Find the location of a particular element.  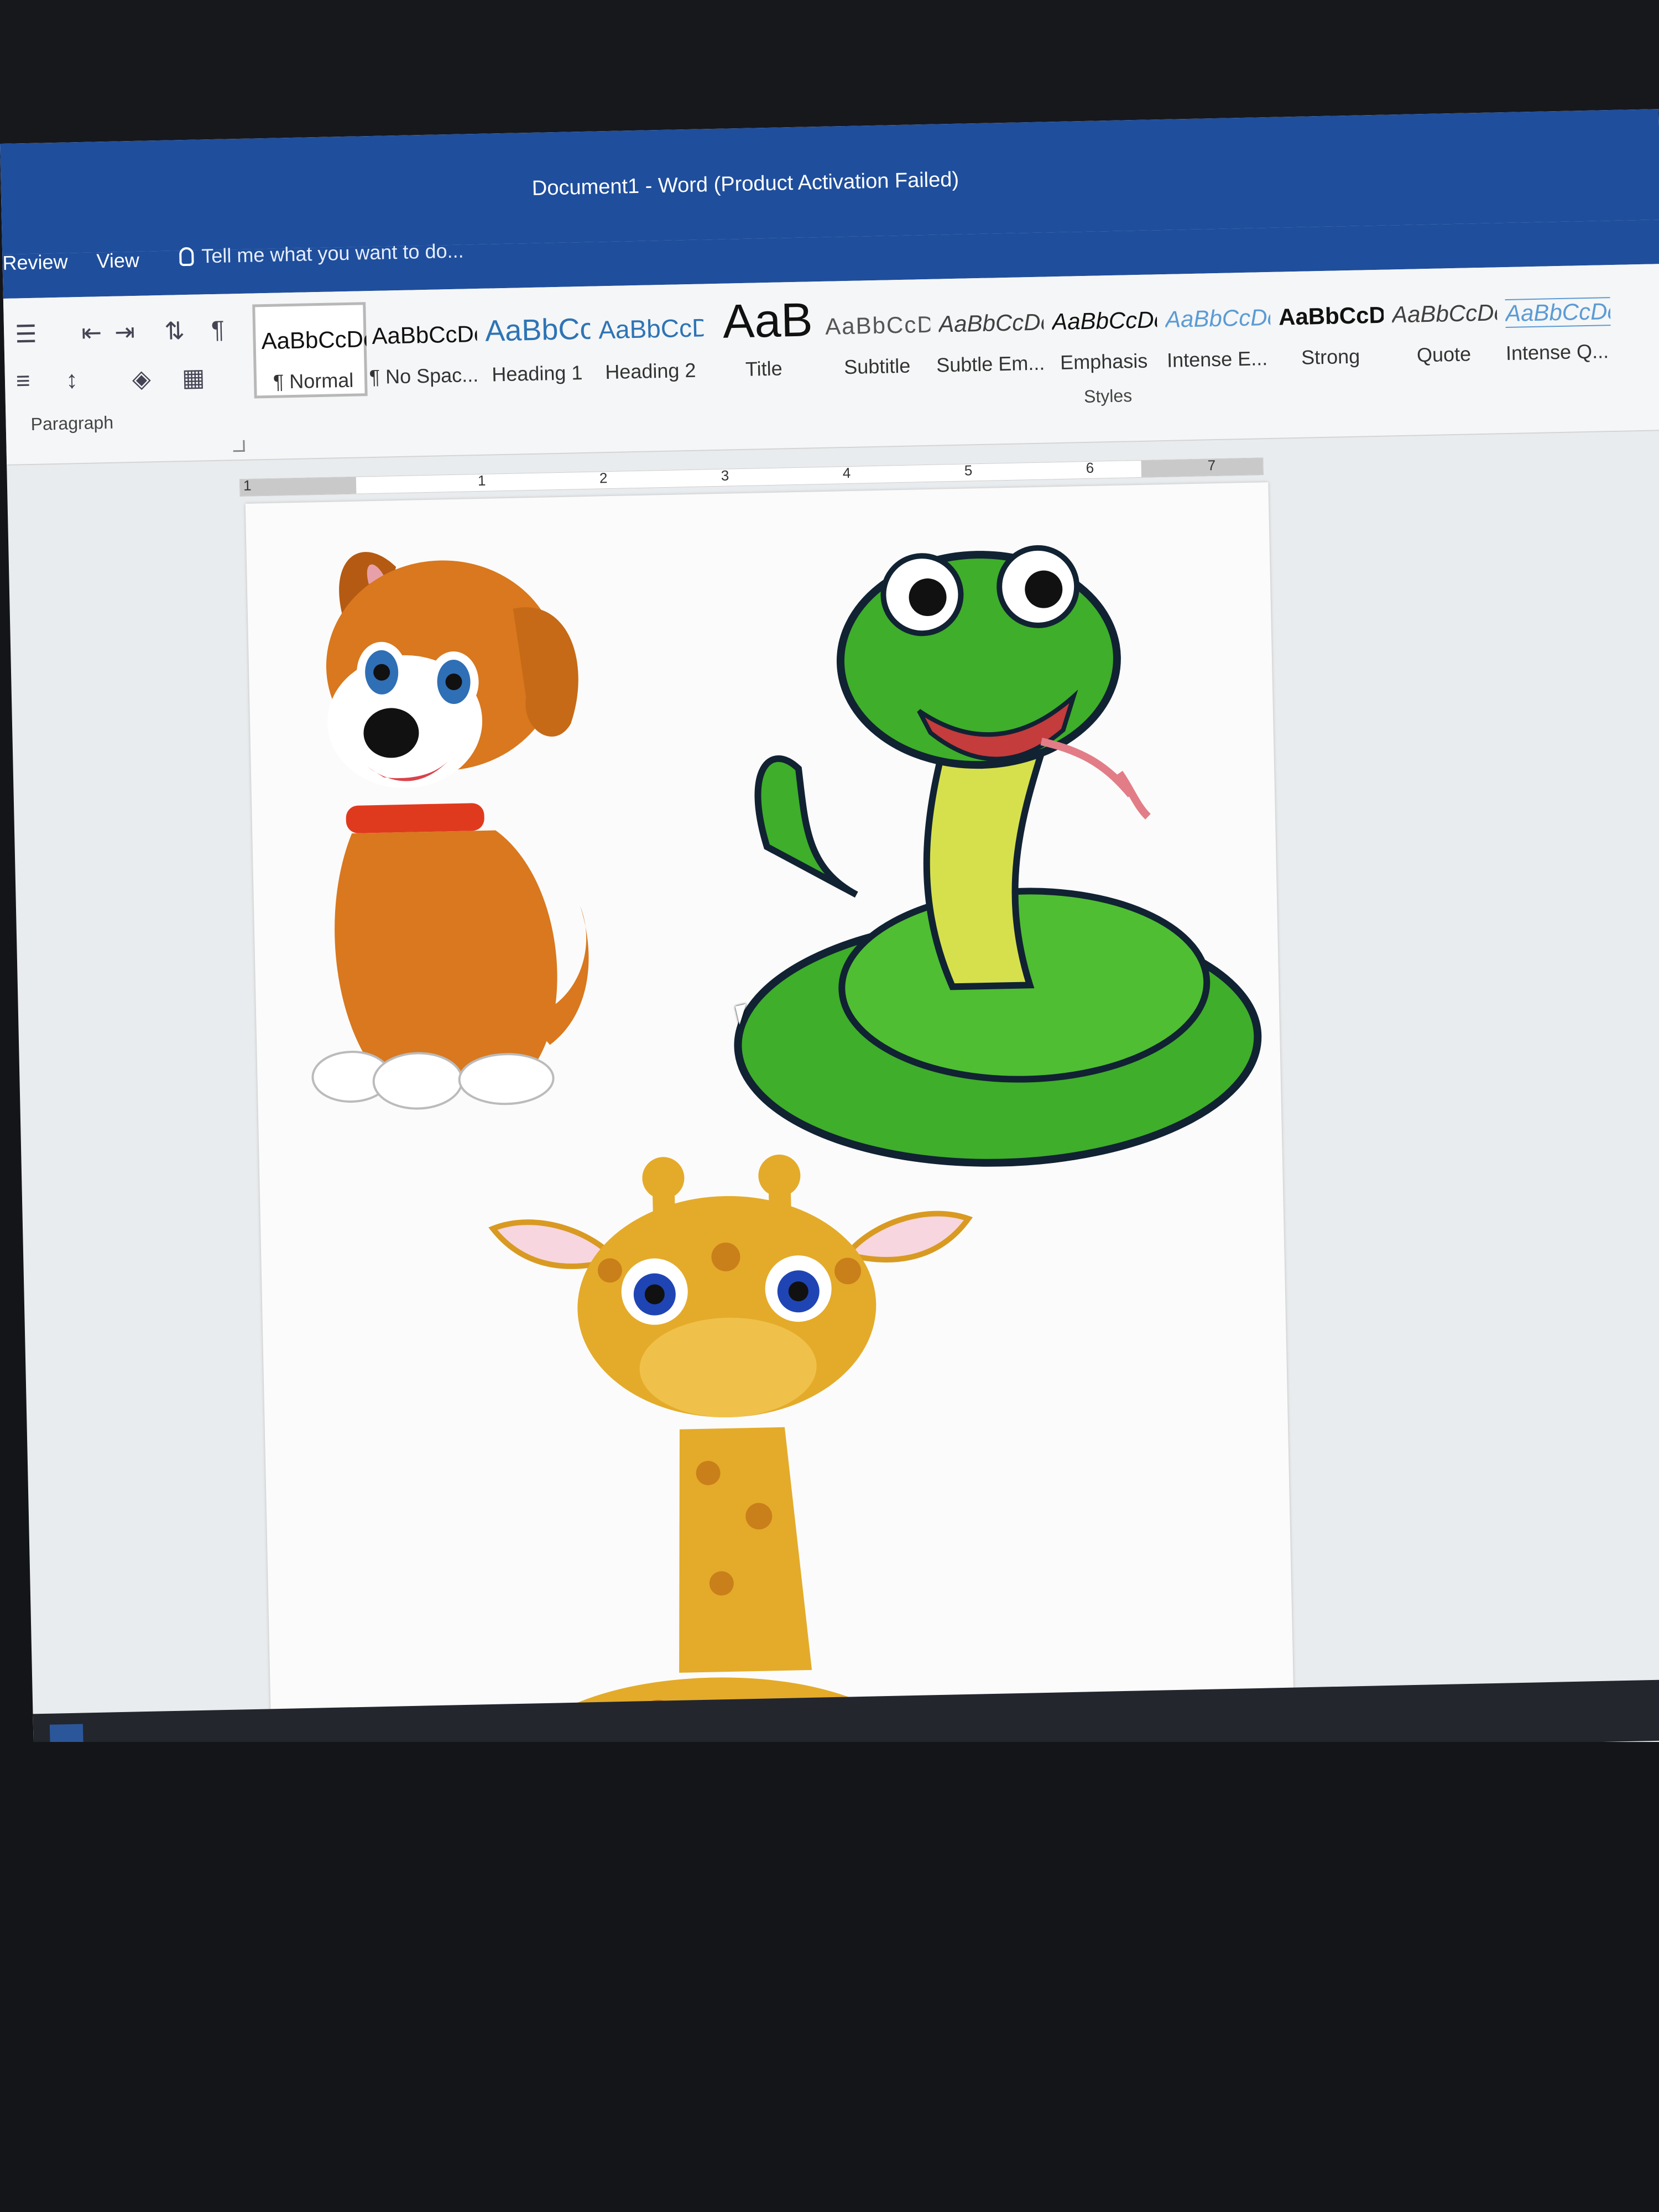

style-normal: AaBbCcDc ¶ Normal is located at coordinates (310, 350).